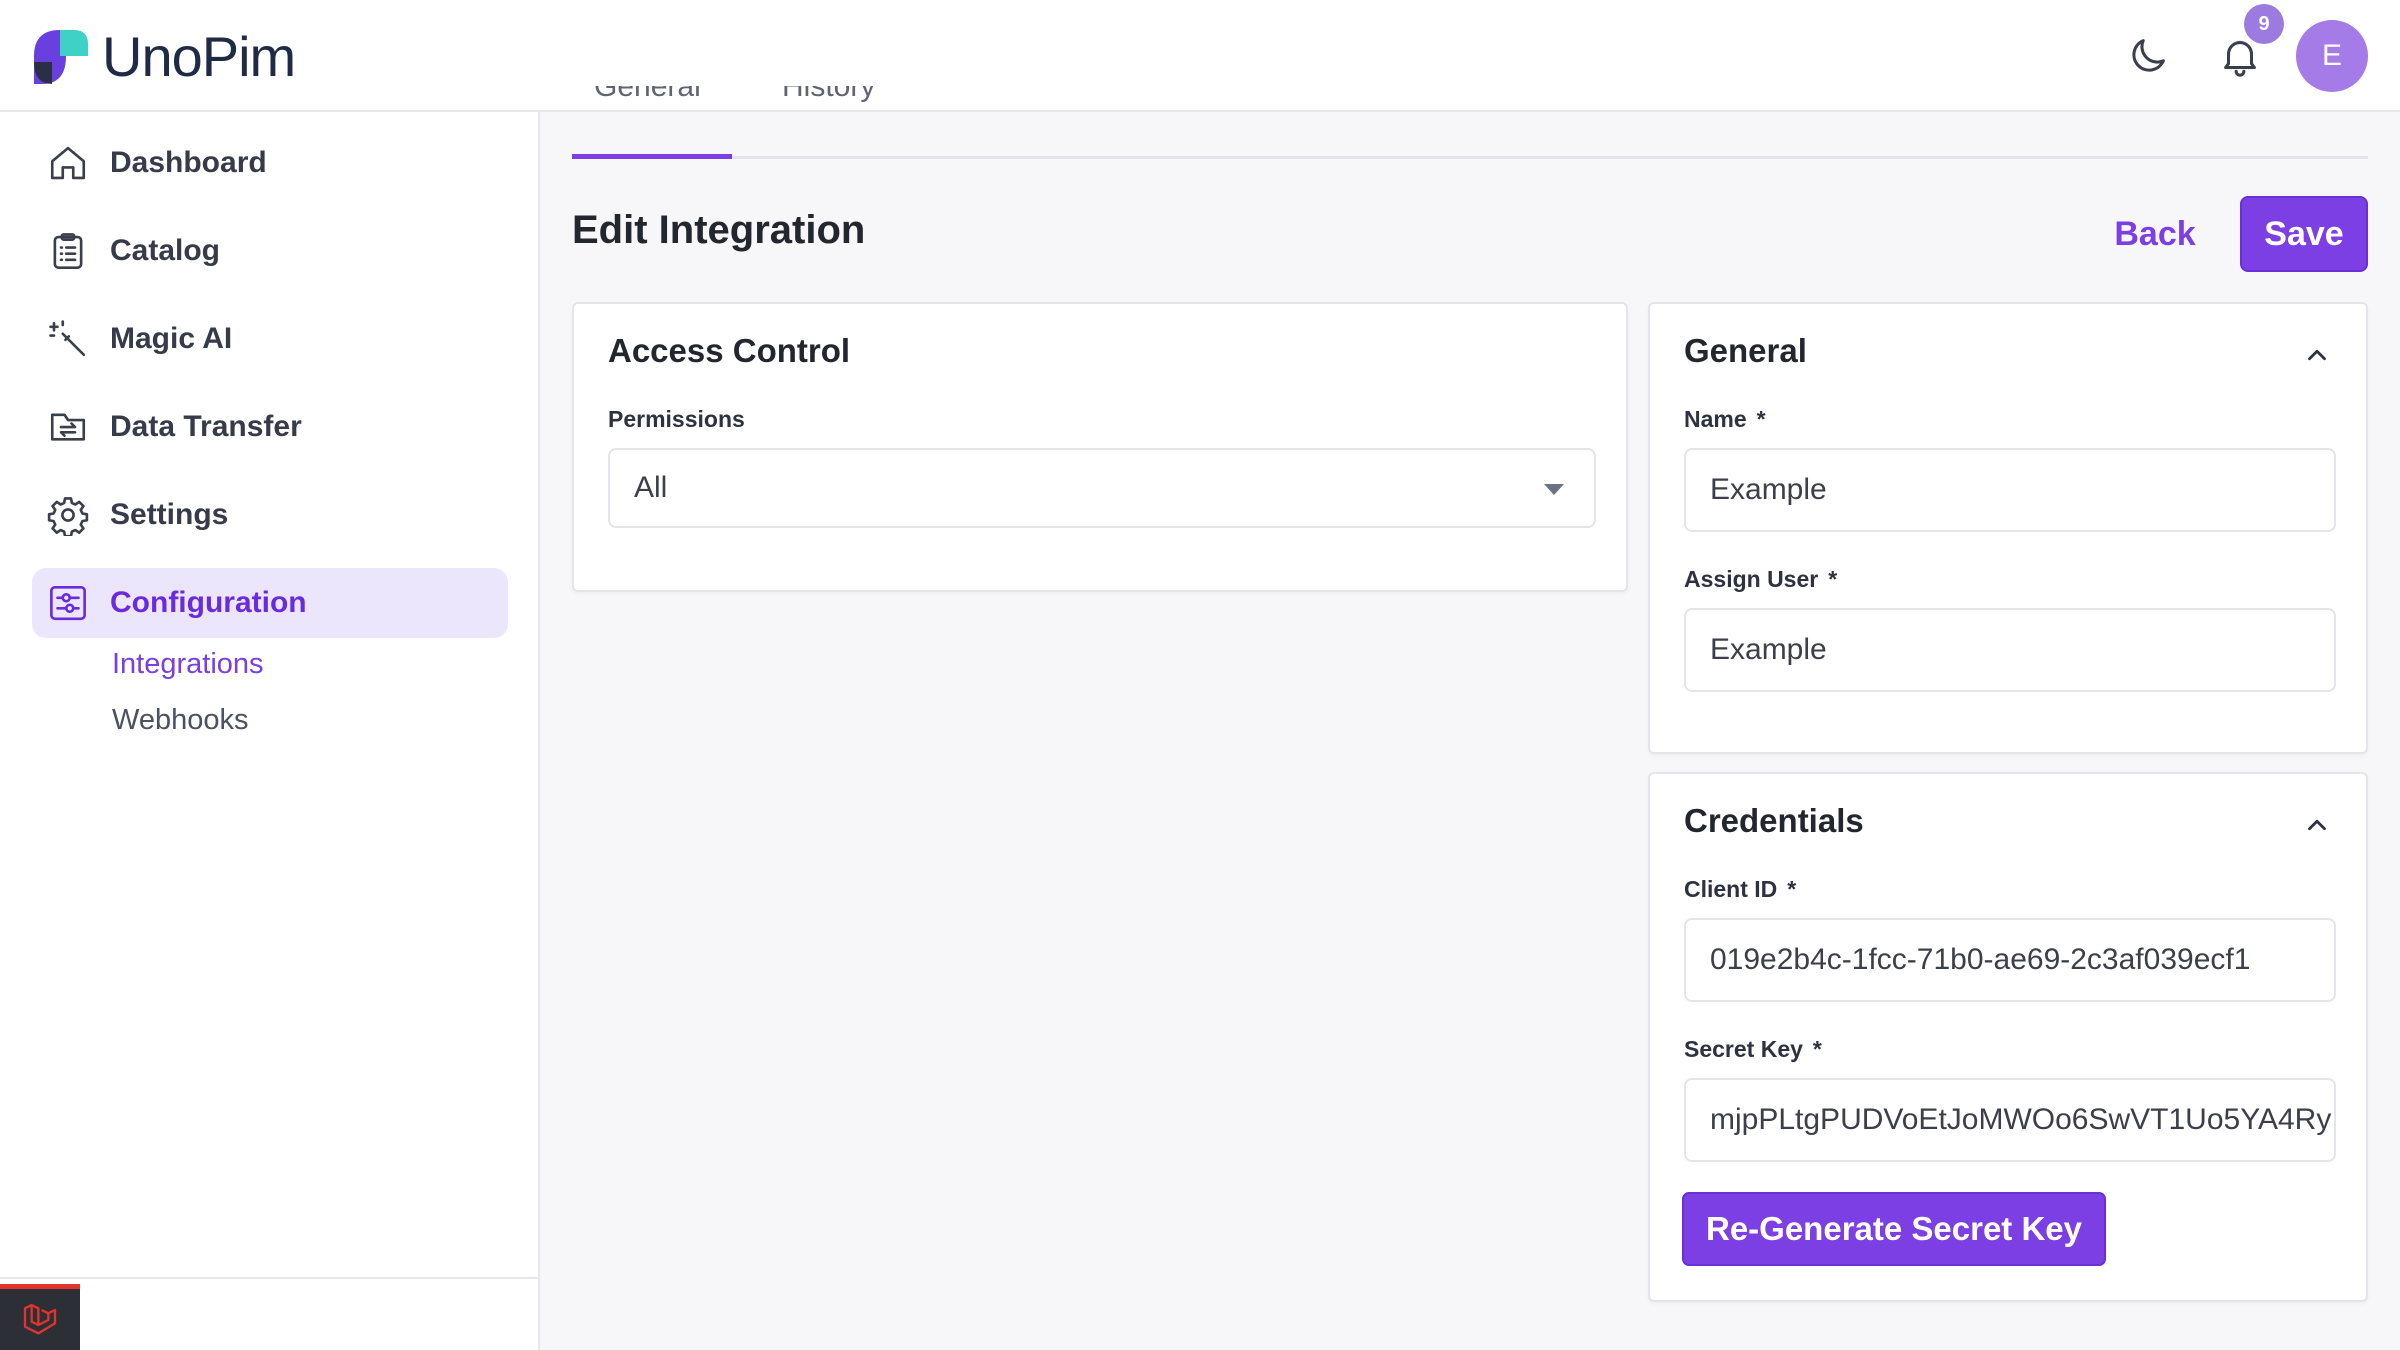 The height and width of the screenshot is (1350, 2400). What do you see at coordinates (2010, 490) in the screenshot?
I see `name-input: Example` at bounding box center [2010, 490].